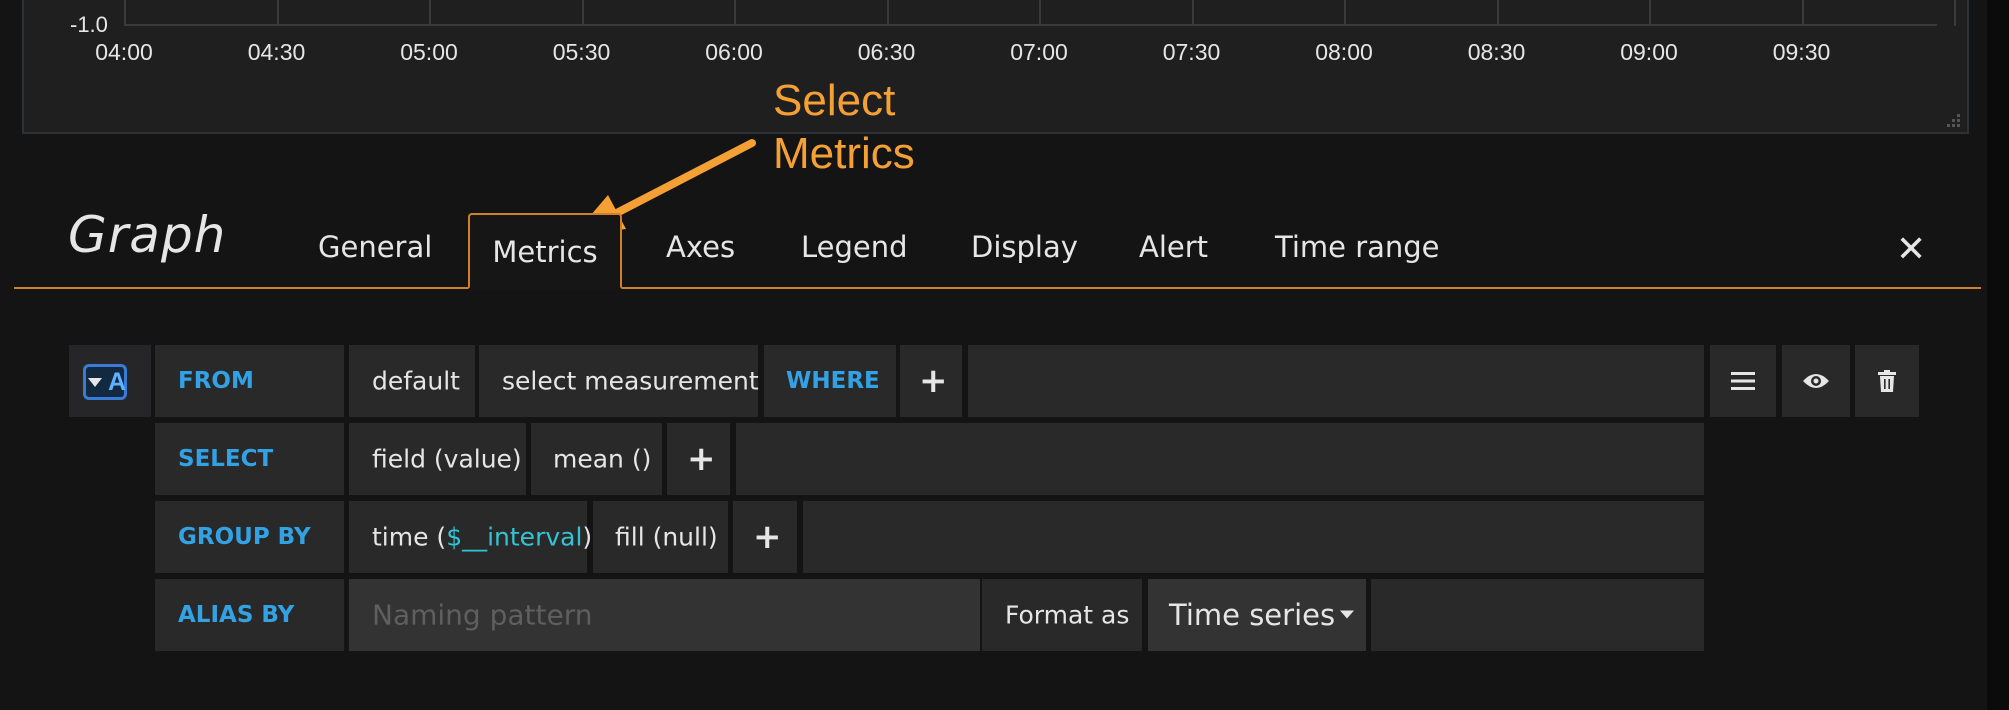 The image size is (2009, 710). What do you see at coordinates (95, 382) in the screenshot?
I see `caret-down-icon` at bounding box center [95, 382].